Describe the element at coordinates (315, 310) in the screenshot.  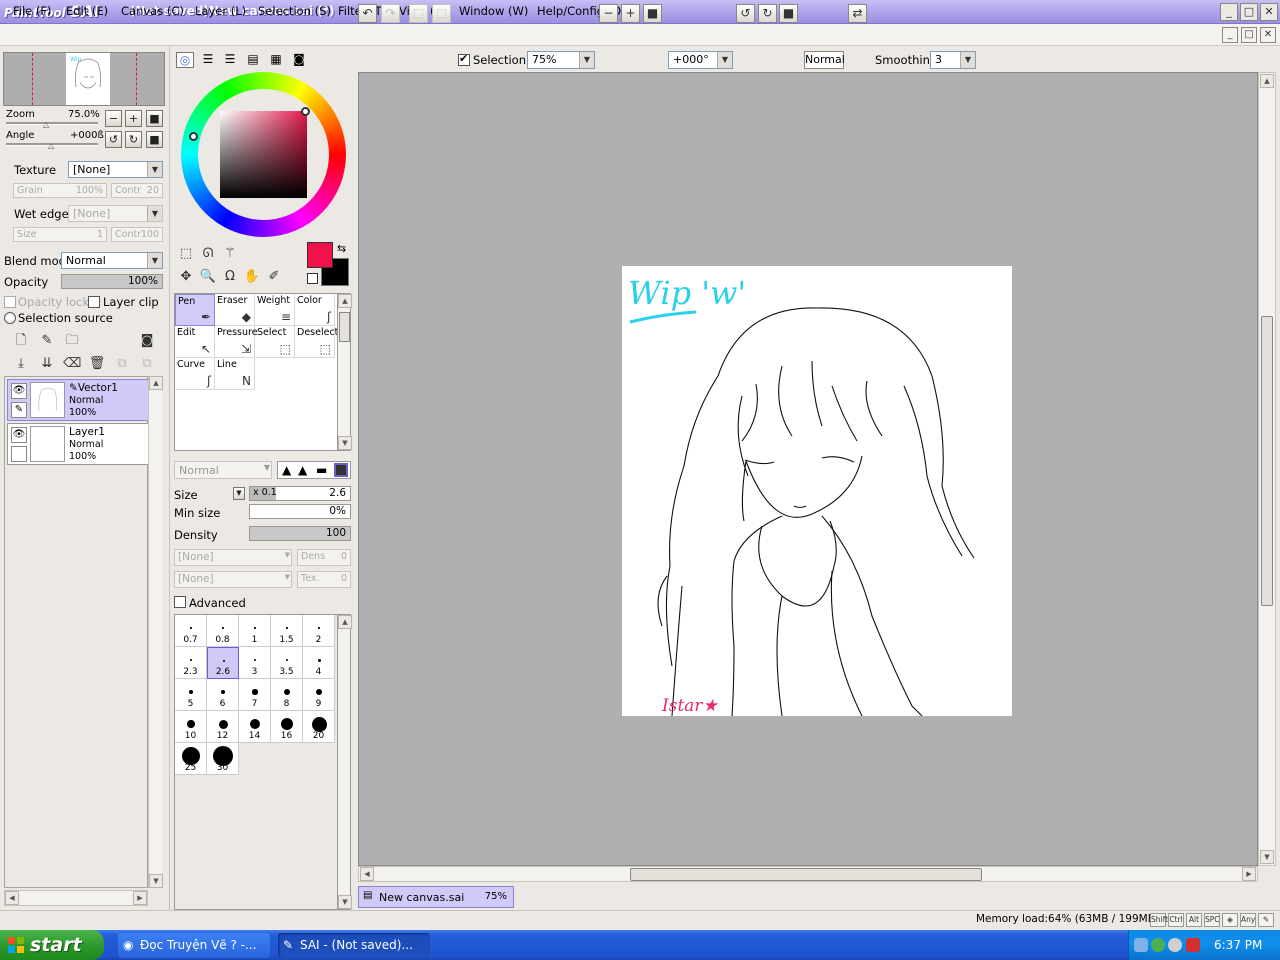
I see `tool-color: Color ʃ` at that location.